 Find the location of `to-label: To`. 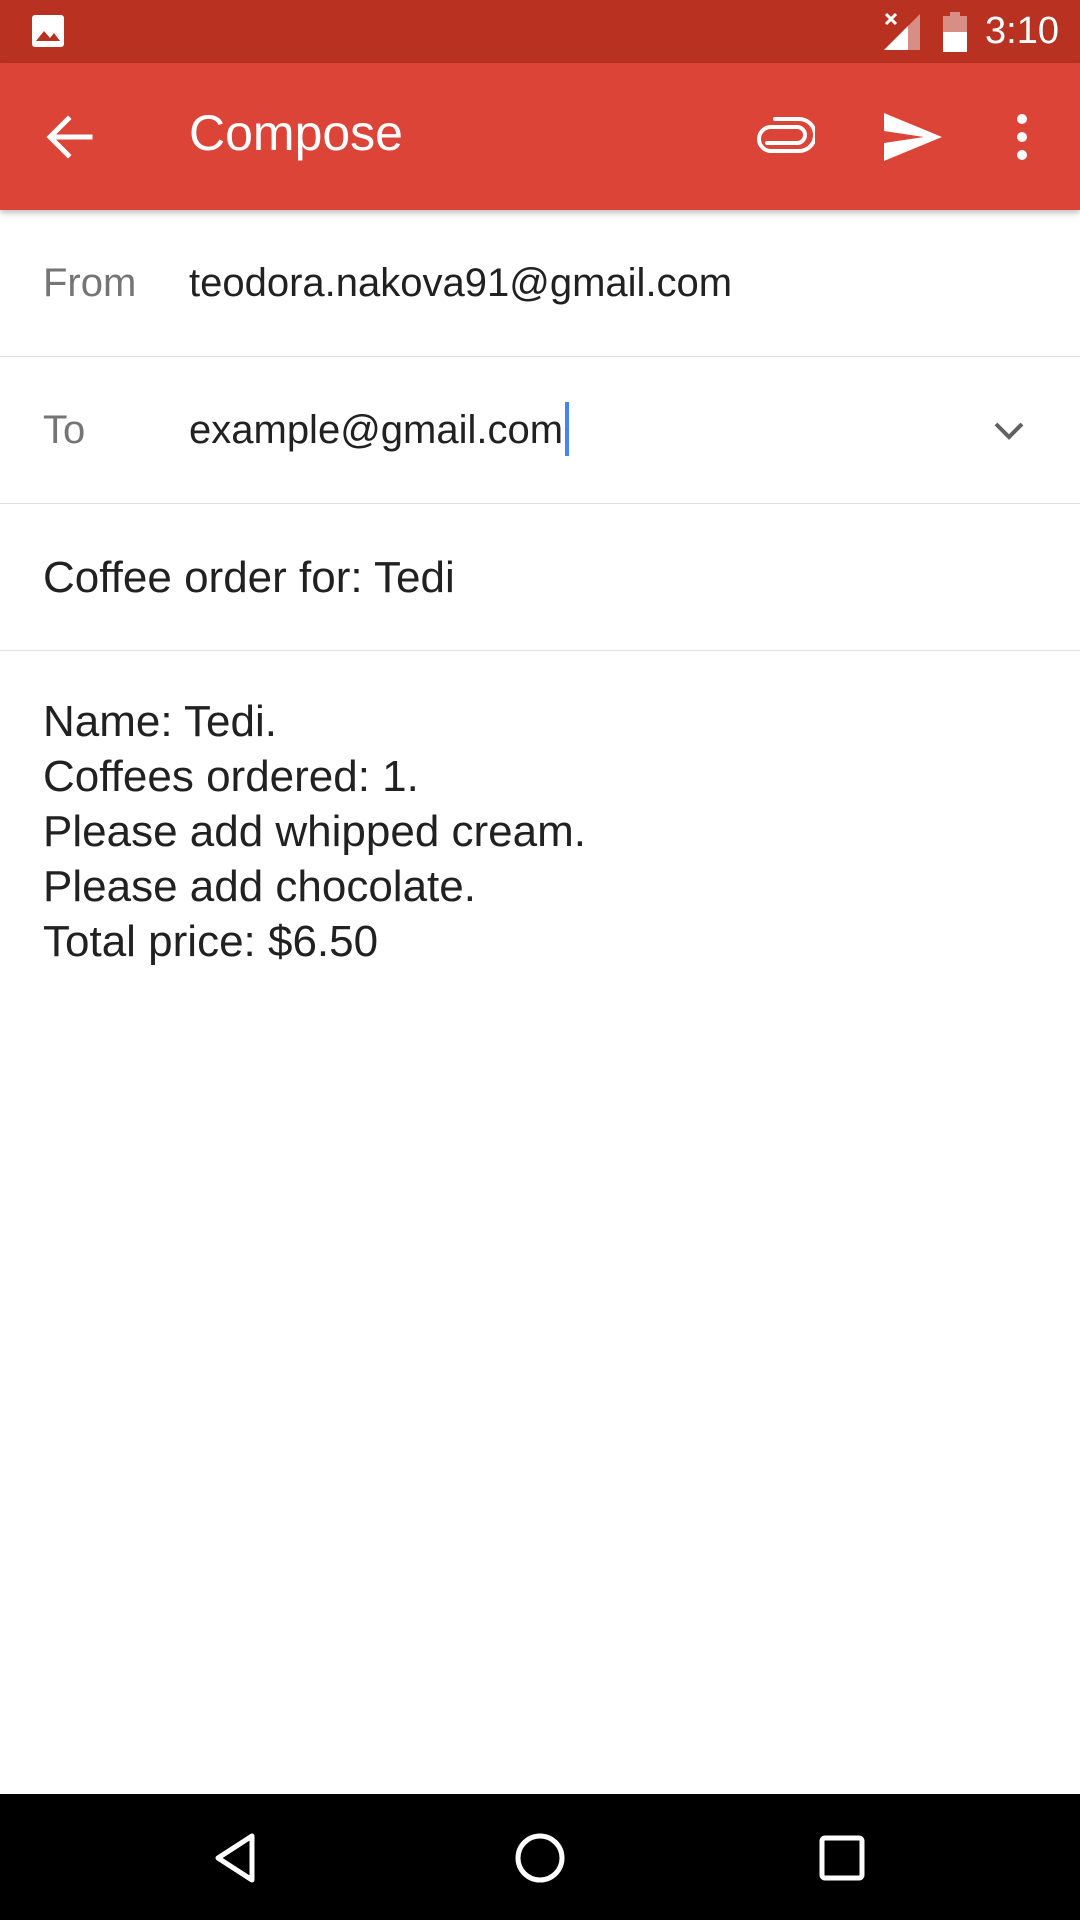

to-label: To is located at coordinates (64, 430).